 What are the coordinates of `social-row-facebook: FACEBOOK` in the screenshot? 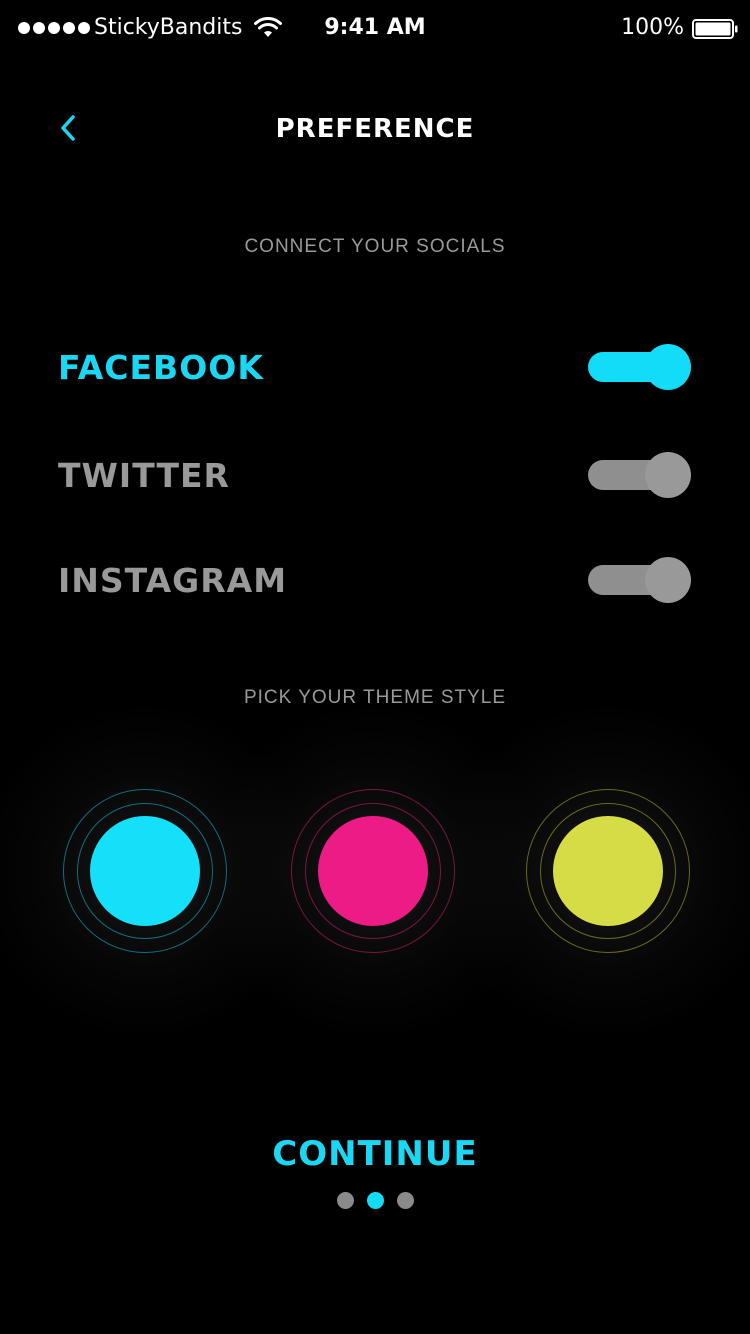 It's located at (375, 368).